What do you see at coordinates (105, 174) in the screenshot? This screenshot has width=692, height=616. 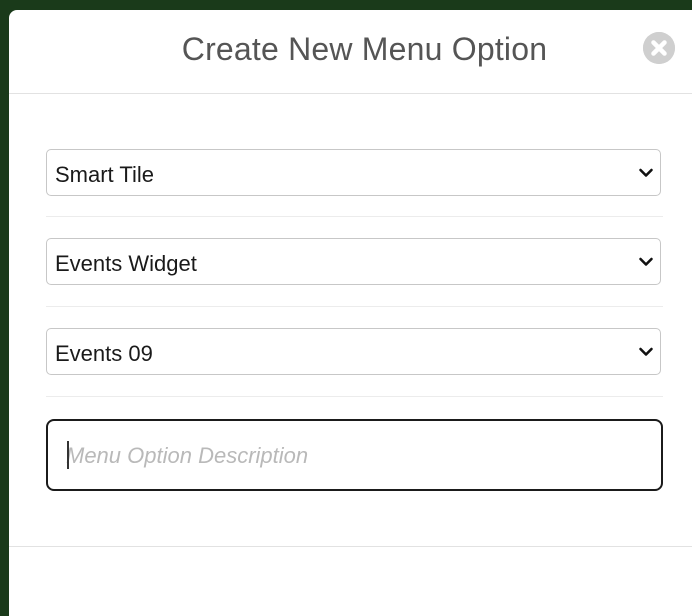 I see `type-select-value: Smart Tile` at bounding box center [105, 174].